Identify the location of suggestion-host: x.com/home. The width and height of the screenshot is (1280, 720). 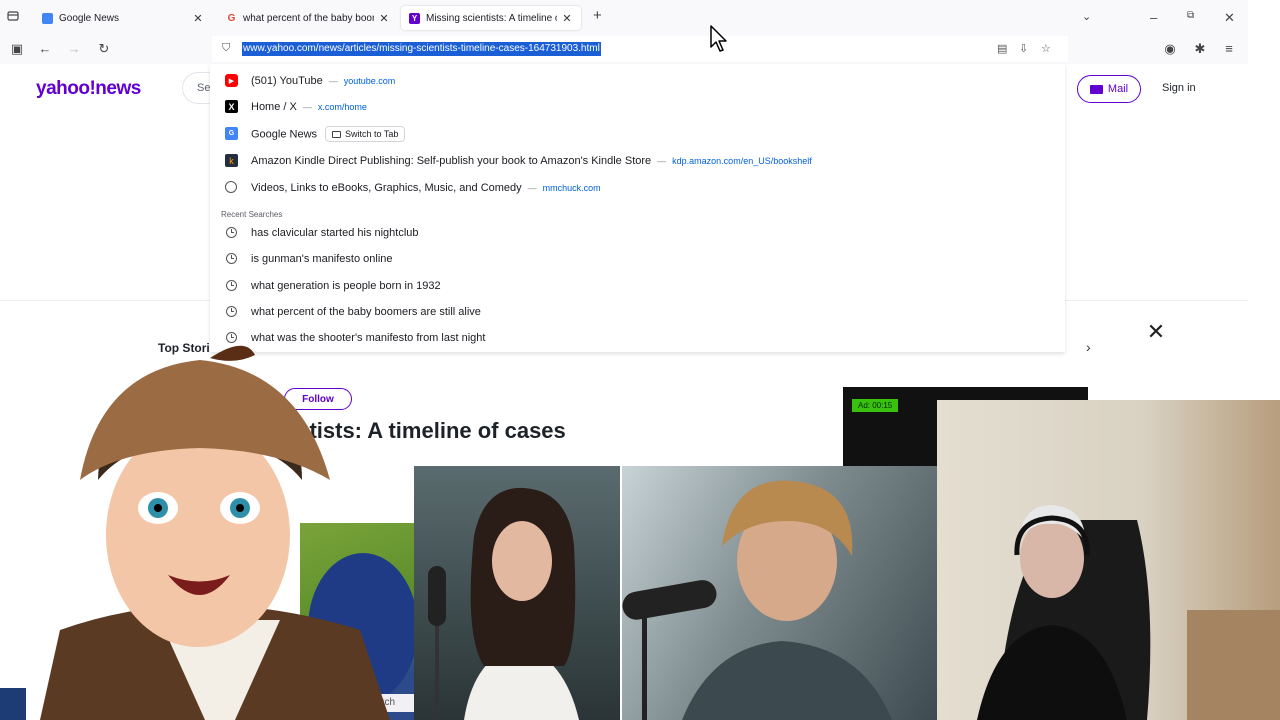
(342, 107).